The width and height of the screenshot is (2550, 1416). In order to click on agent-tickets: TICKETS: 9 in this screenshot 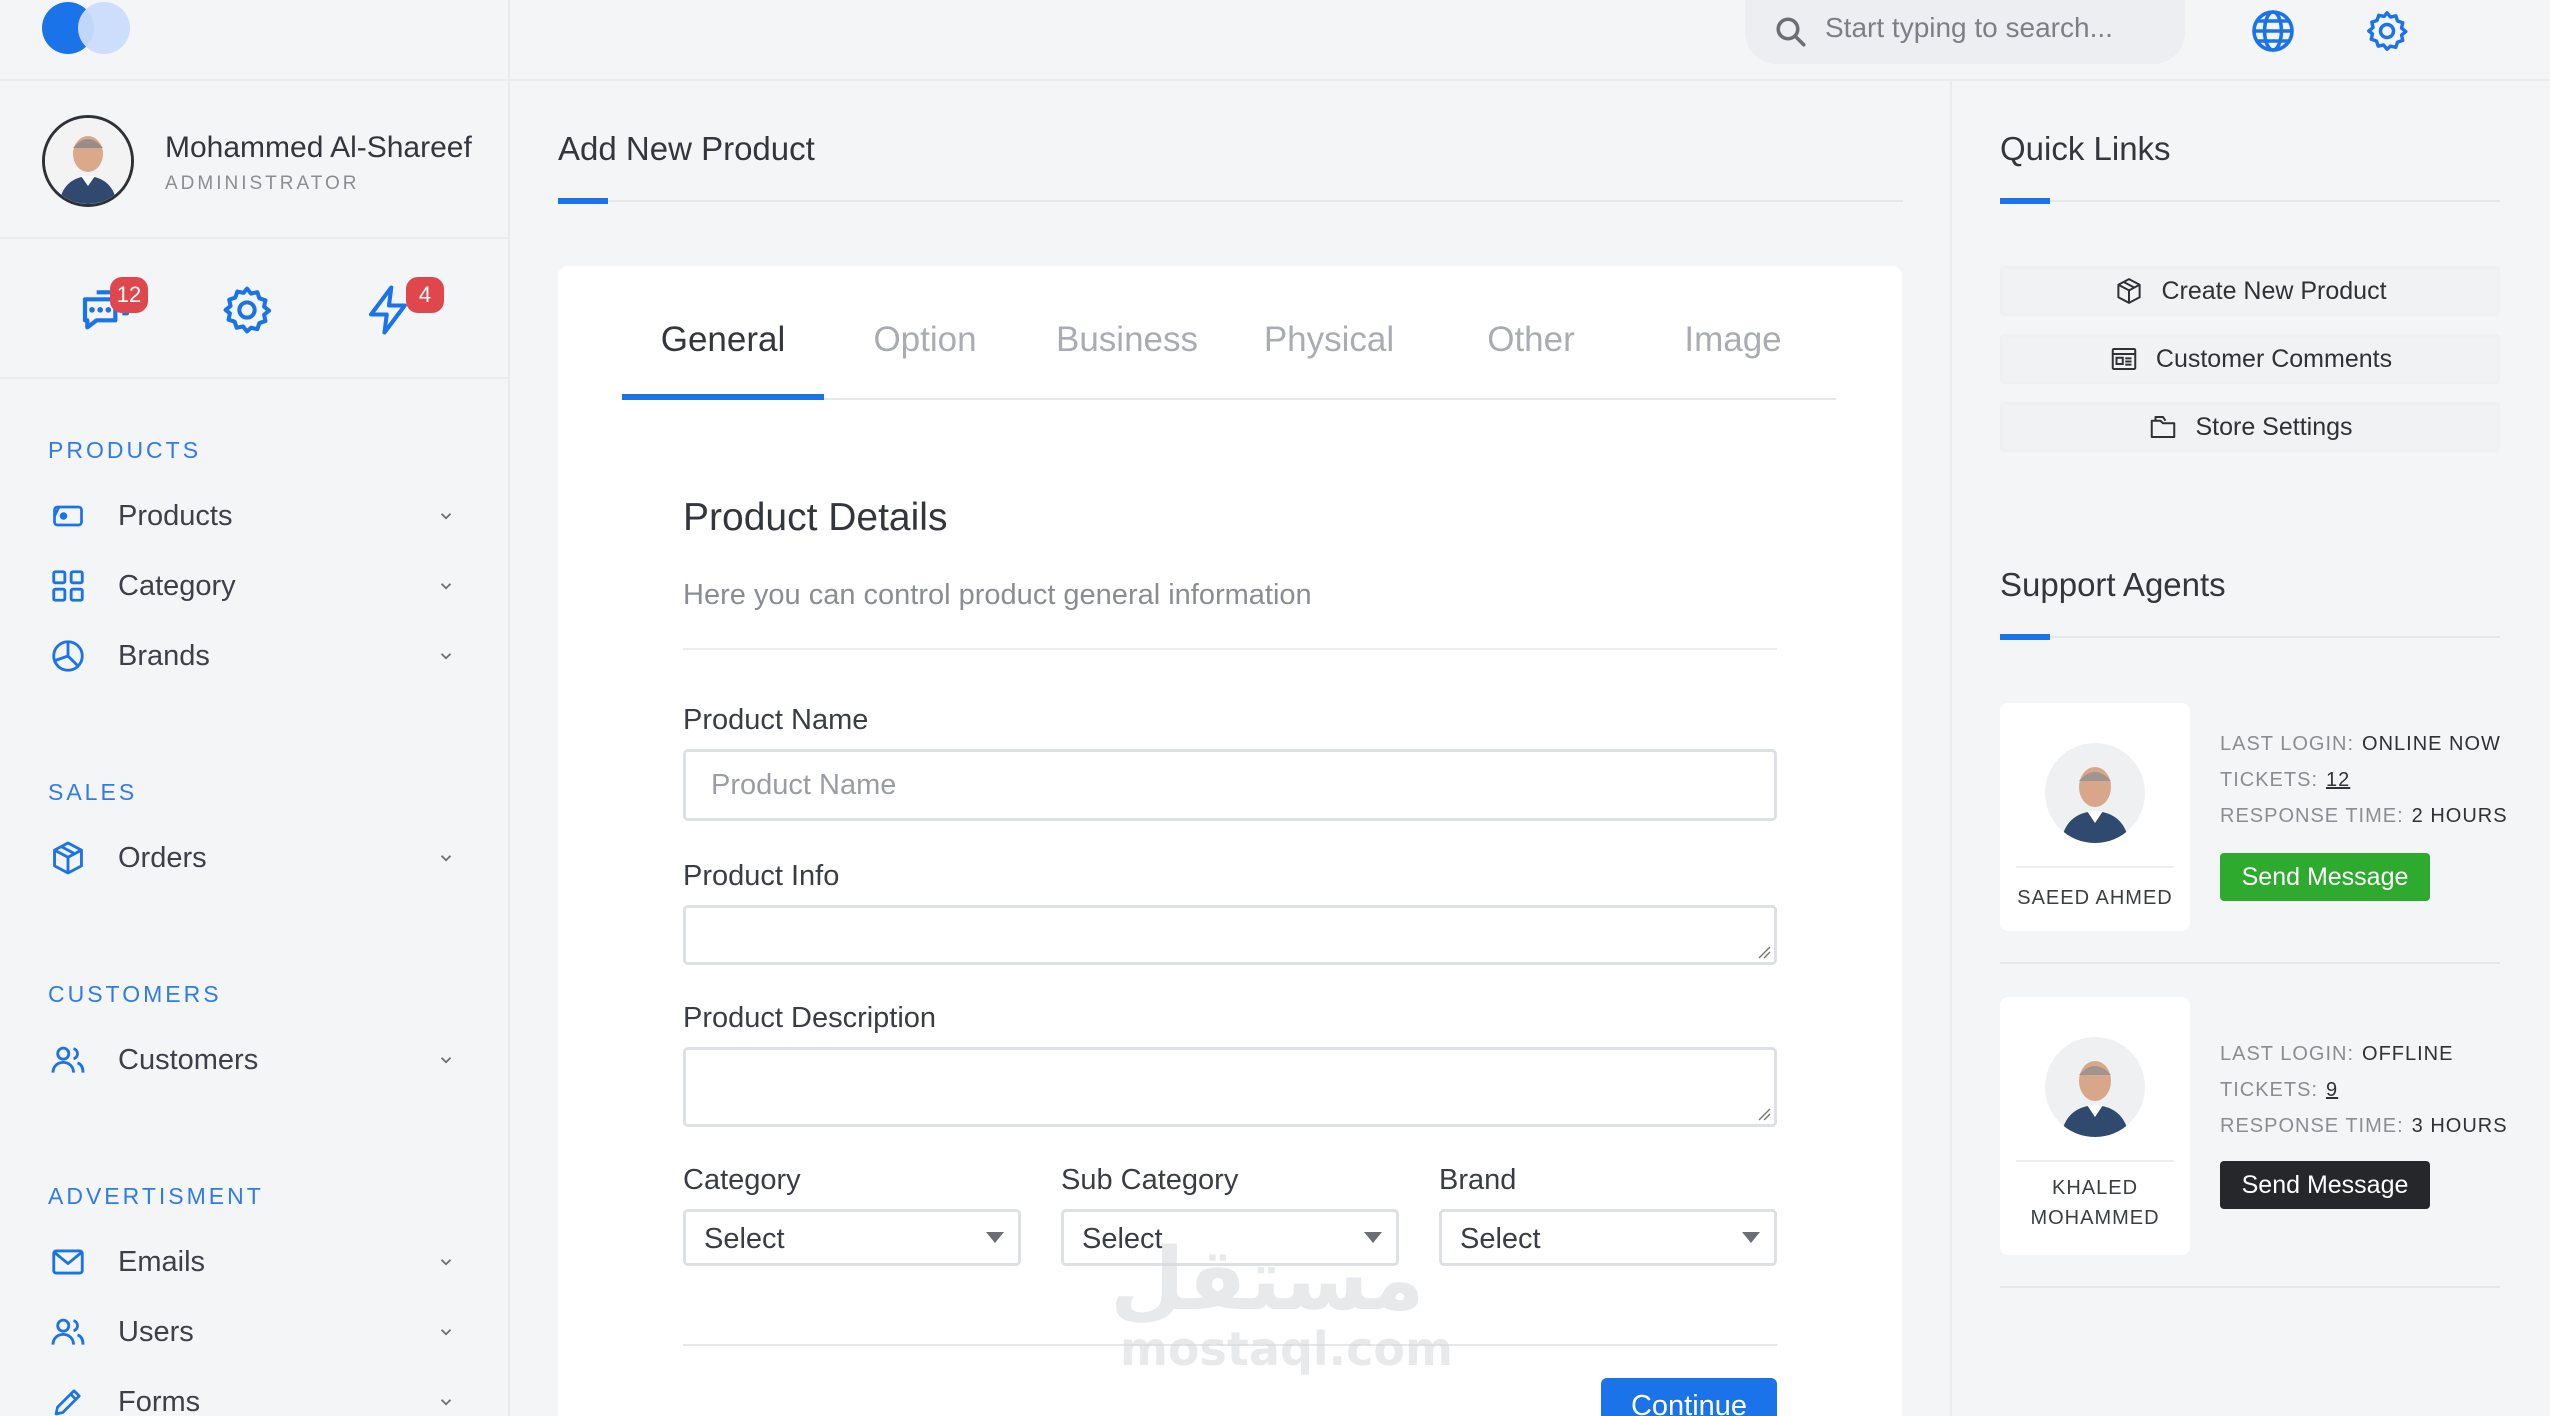, I will do `click(2279, 1090)`.